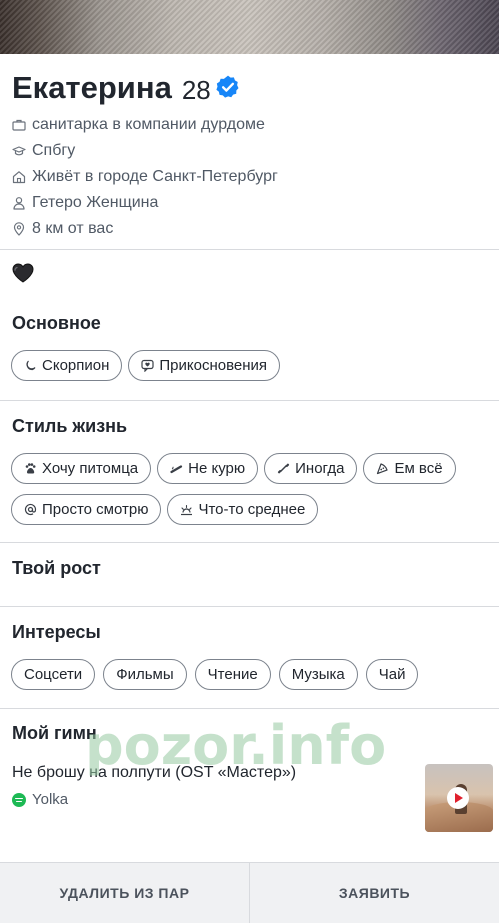 This screenshot has width=499, height=923. Describe the element at coordinates (196, 89) in the screenshot. I see `profile-age: 28` at that location.